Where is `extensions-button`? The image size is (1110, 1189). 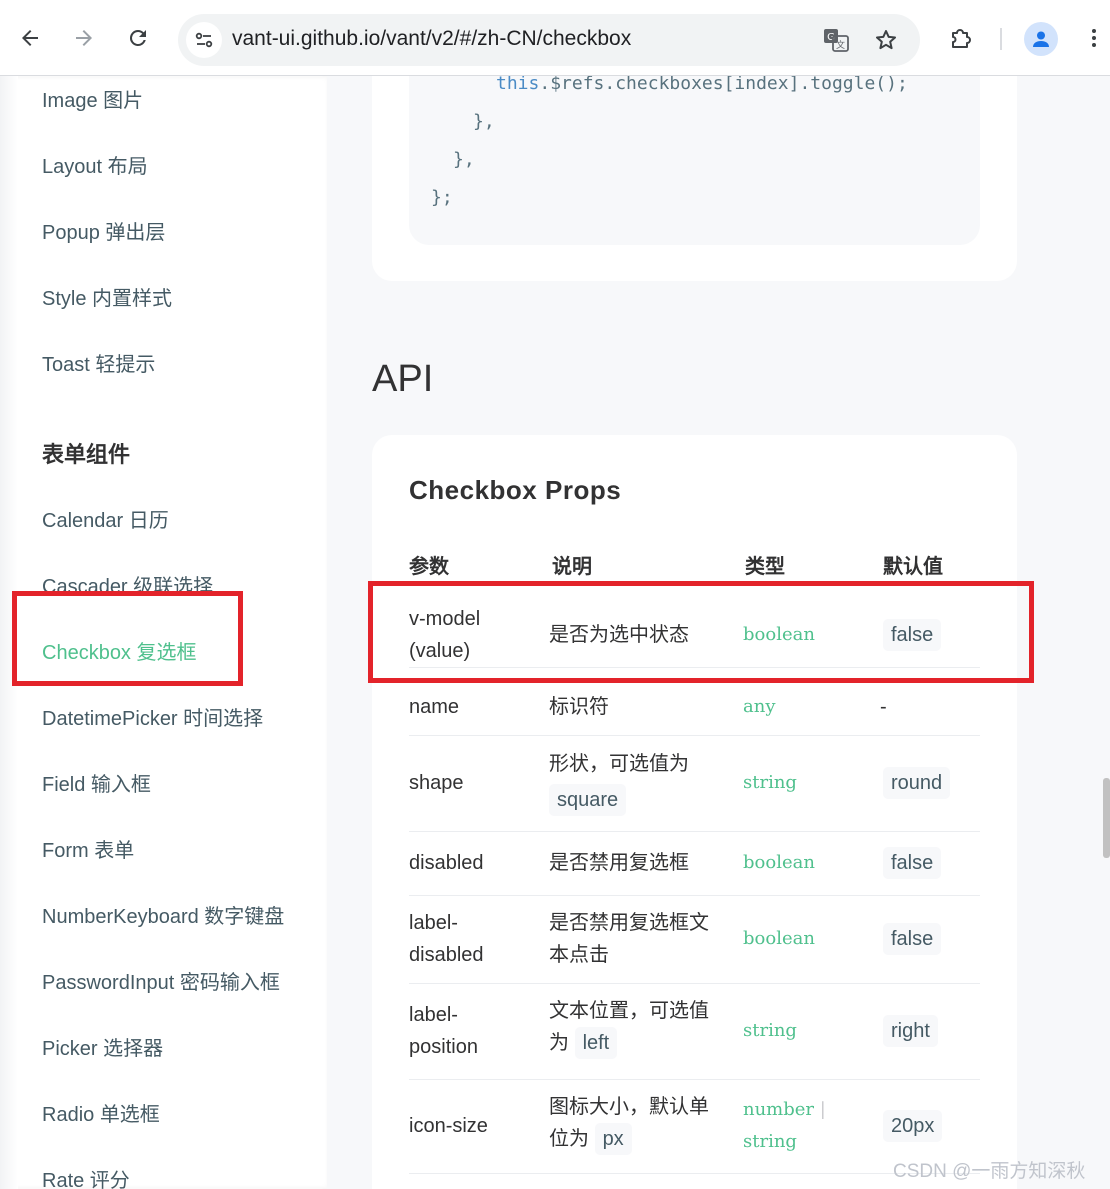 extensions-button is located at coordinates (961, 38).